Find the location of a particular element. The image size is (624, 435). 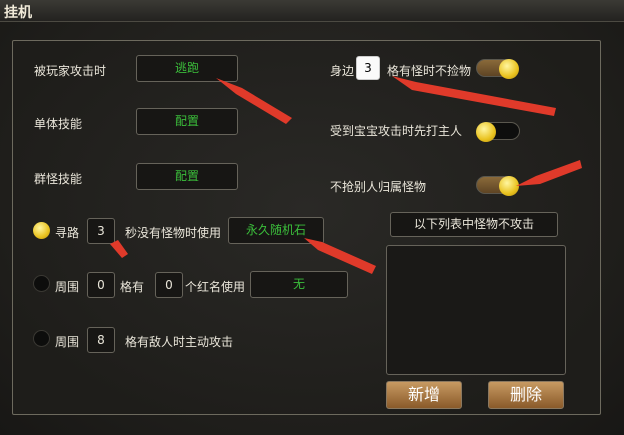

attacked-label: 被玩家攻击时 is located at coordinates (70, 71).